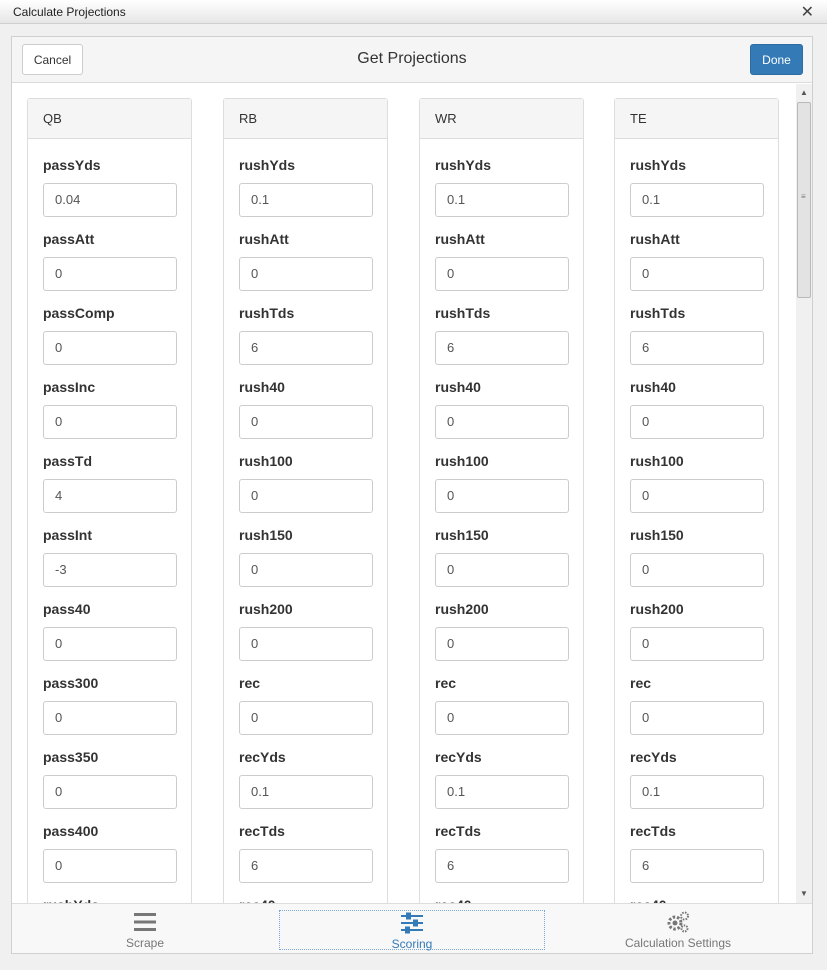  What do you see at coordinates (145, 943) in the screenshot?
I see `tab-scrape-label: Scrape` at bounding box center [145, 943].